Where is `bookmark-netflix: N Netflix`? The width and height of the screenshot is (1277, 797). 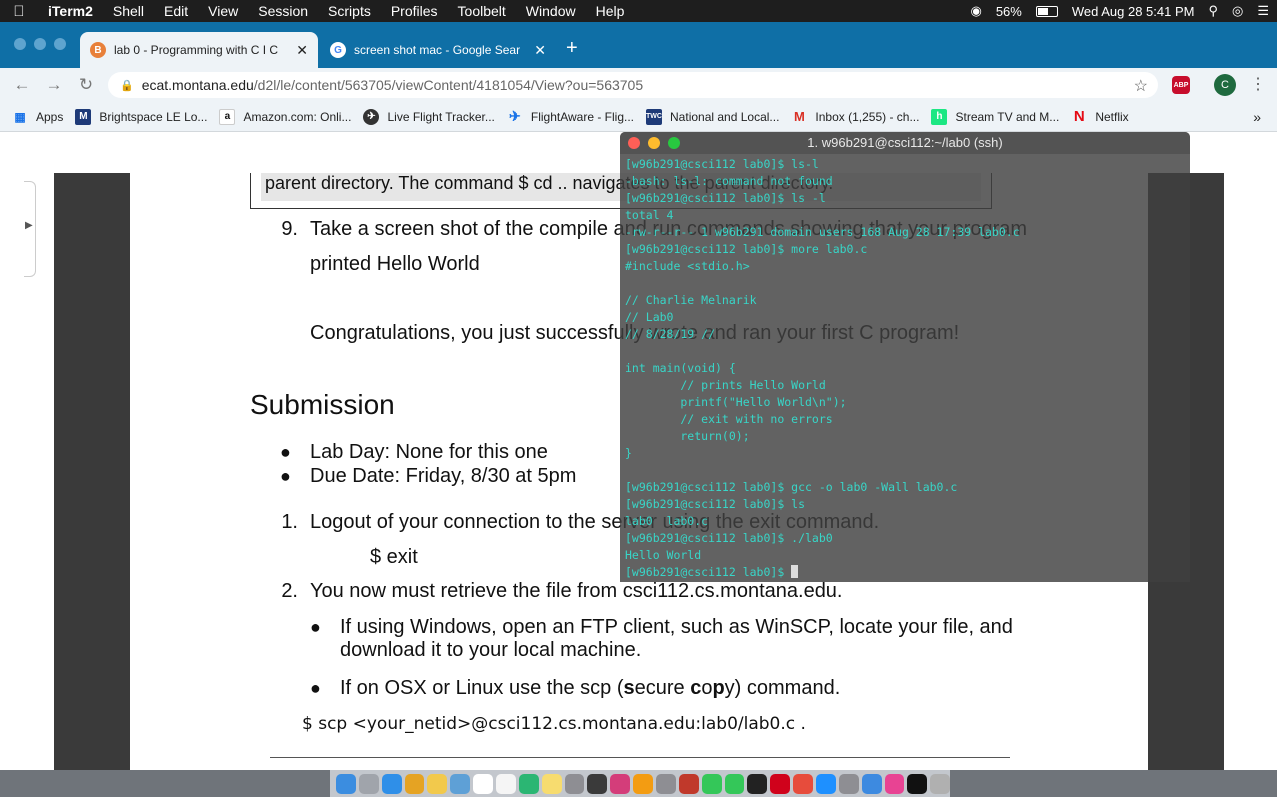 bookmark-netflix: N Netflix is located at coordinates (1100, 116).